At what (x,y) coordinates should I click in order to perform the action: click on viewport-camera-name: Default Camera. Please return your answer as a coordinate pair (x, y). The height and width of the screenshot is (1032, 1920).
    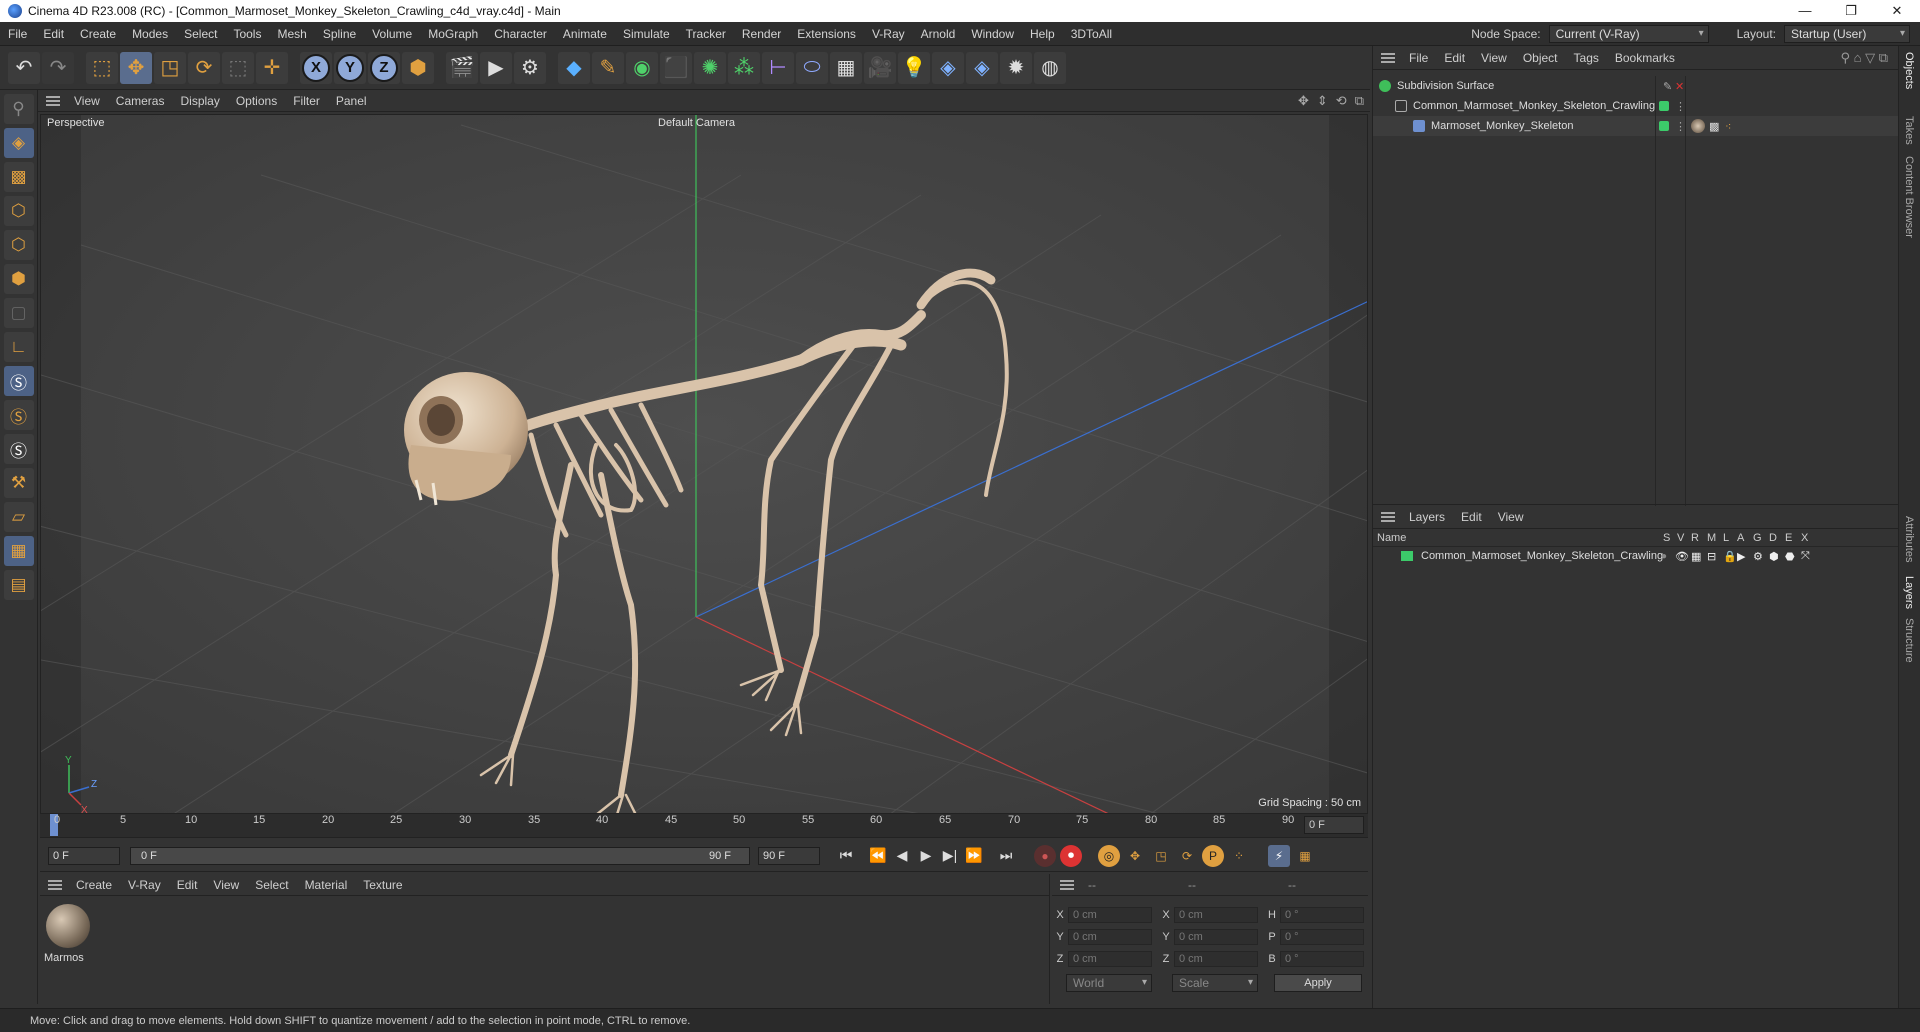
    Looking at the image, I should click on (696, 123).